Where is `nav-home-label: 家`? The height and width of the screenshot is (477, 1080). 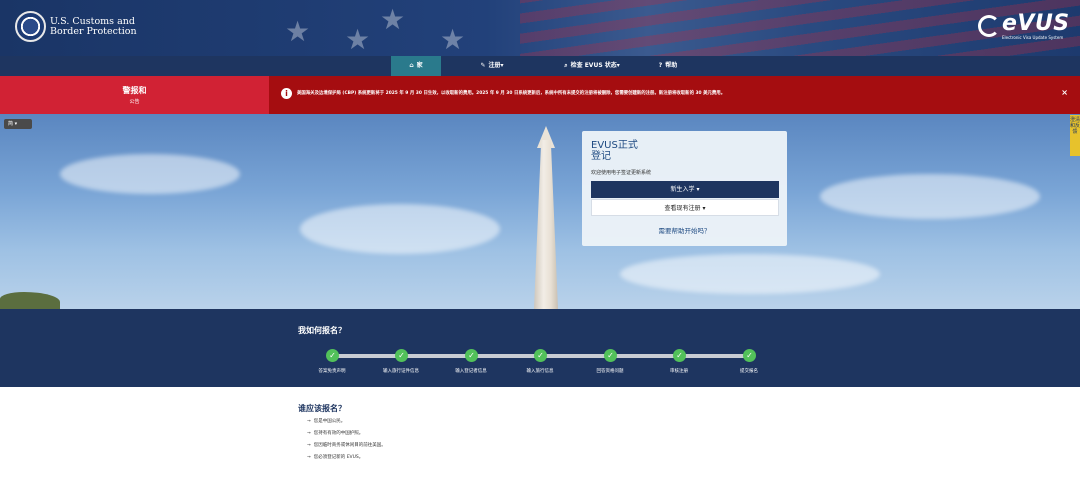 nav-home-label: 家 is located at coordinates (419, 65).